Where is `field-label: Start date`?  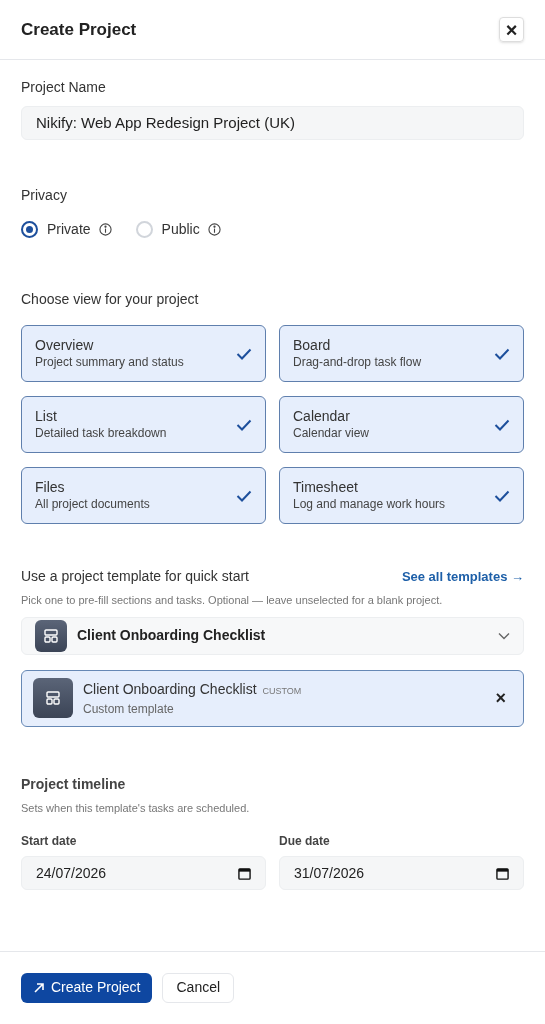
field-label: Start date is located at coordinates (49, 841).